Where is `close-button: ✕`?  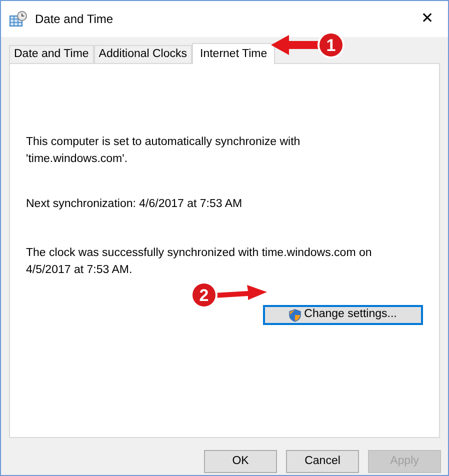
close-button: ✕ is located at coordinates (427, 19).